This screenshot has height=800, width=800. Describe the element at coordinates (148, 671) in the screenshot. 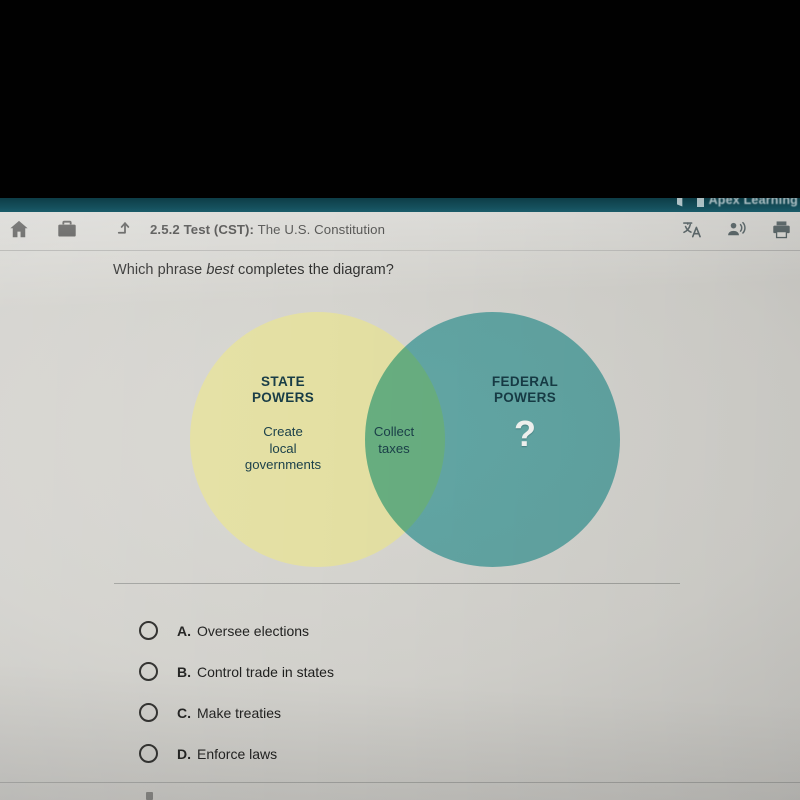

I see `radio-button-b` at that location.